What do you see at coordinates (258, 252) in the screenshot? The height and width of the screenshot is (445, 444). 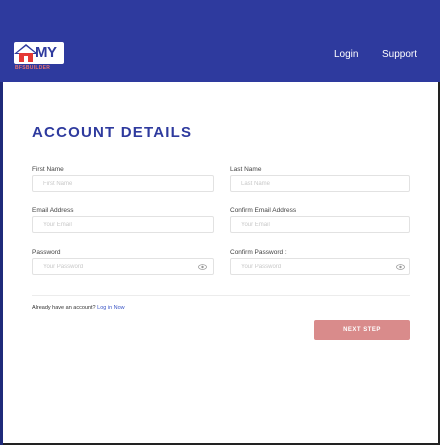 I see `confirm-password-label: Confirm Password :` at bounding box center [258, 252].